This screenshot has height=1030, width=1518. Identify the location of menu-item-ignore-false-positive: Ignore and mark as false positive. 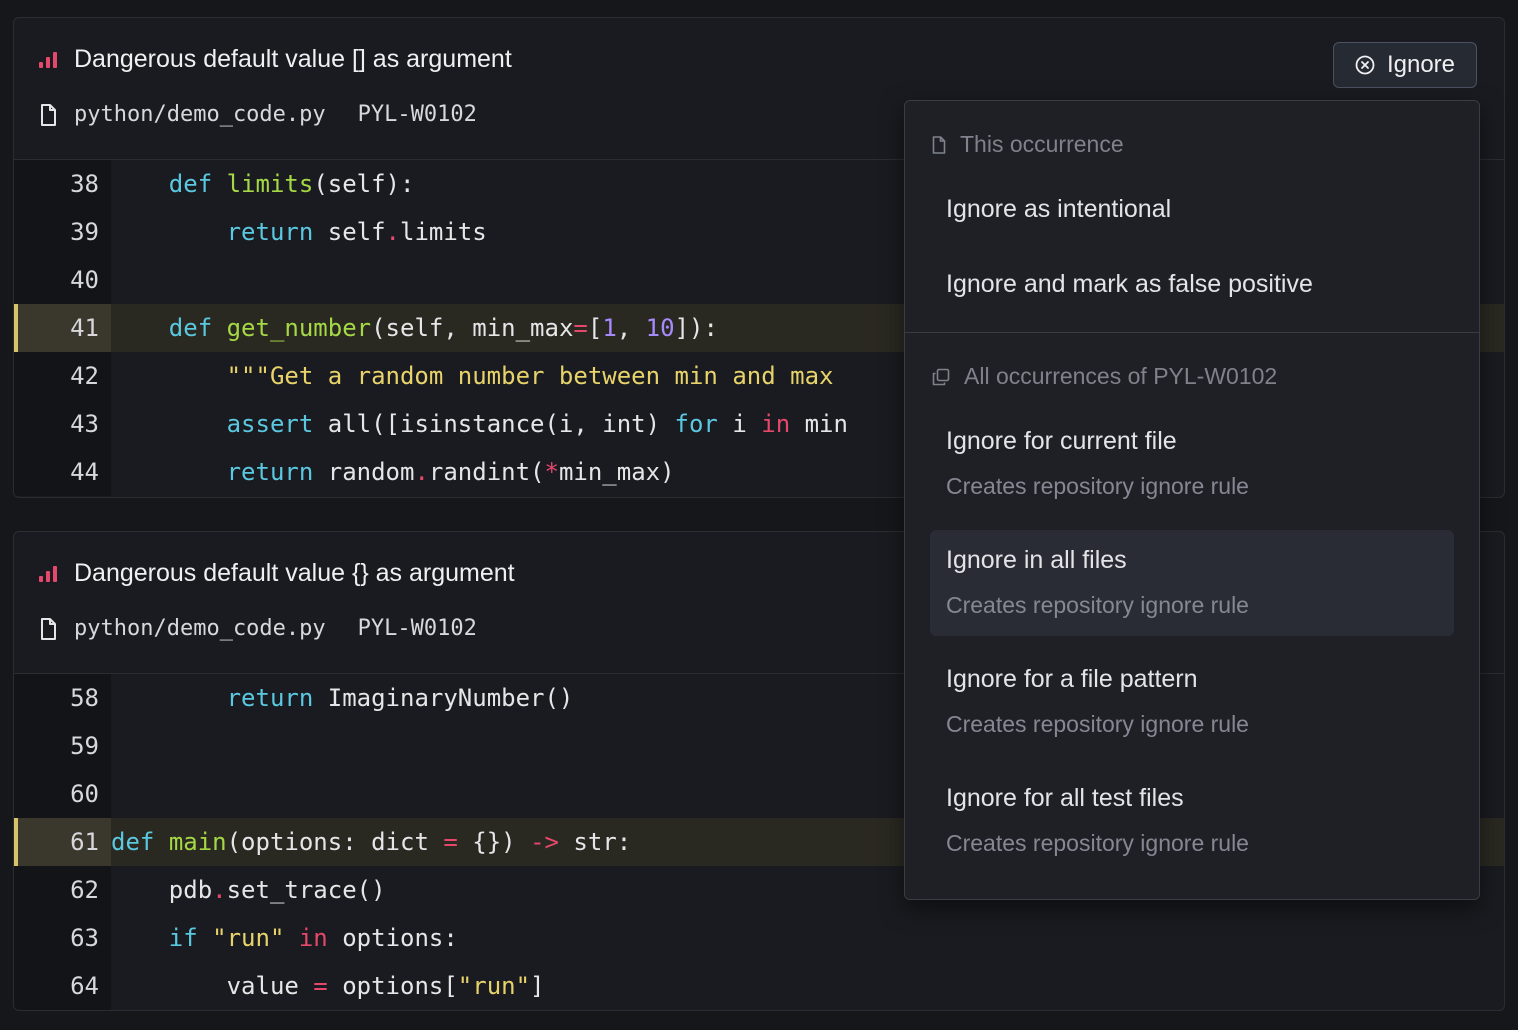
(1192, 286).